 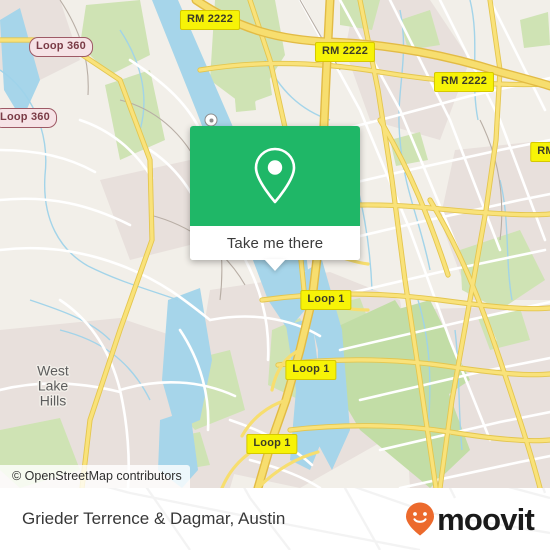 What do you see at coordinates (540, 152) in the screenshot?
I see `road-shield-rm-clipped: RM` at bounding box center [540, 152].